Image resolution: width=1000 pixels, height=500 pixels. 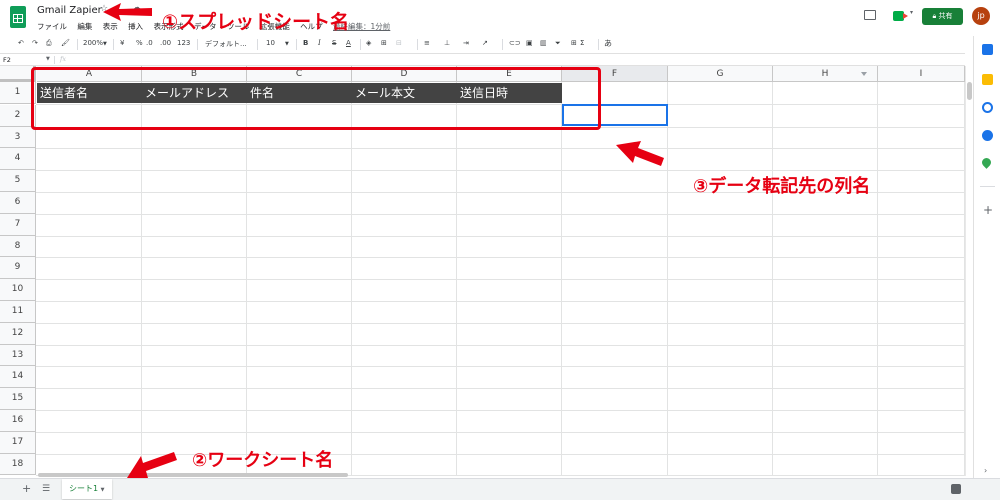 I want to click on decrease-decimal-button: .0, so click(x=149, y=43).